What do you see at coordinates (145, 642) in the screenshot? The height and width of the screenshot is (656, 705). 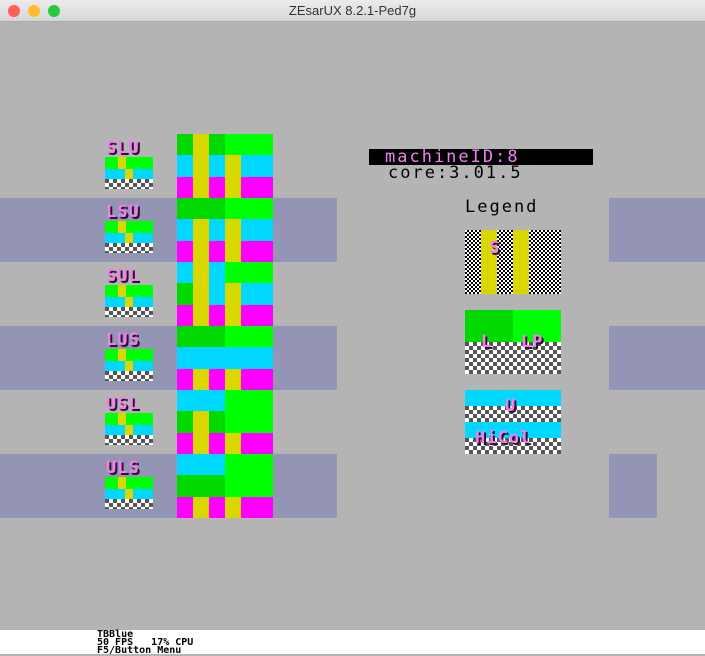 I see `fps-cpu: 50 FPS 17% CPU` at bounding box center [145, 642].